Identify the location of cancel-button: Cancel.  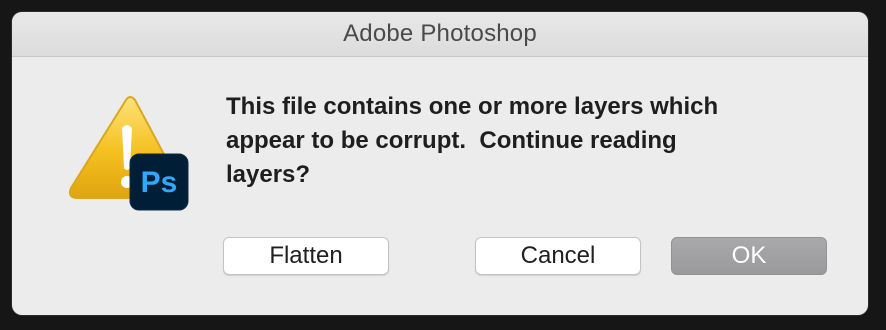
(558, 256).